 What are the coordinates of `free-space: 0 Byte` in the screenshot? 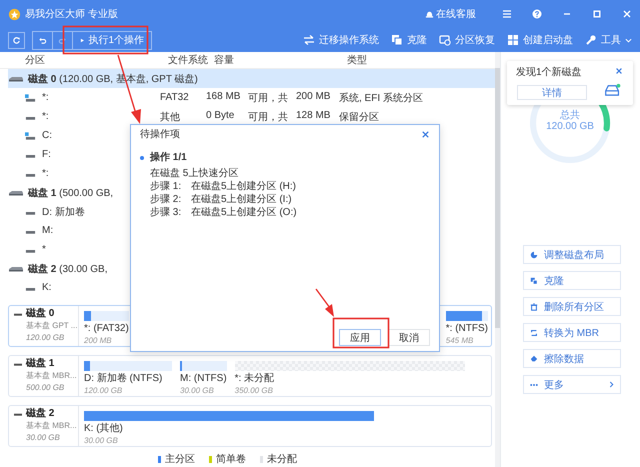 It's located at (221, 116).